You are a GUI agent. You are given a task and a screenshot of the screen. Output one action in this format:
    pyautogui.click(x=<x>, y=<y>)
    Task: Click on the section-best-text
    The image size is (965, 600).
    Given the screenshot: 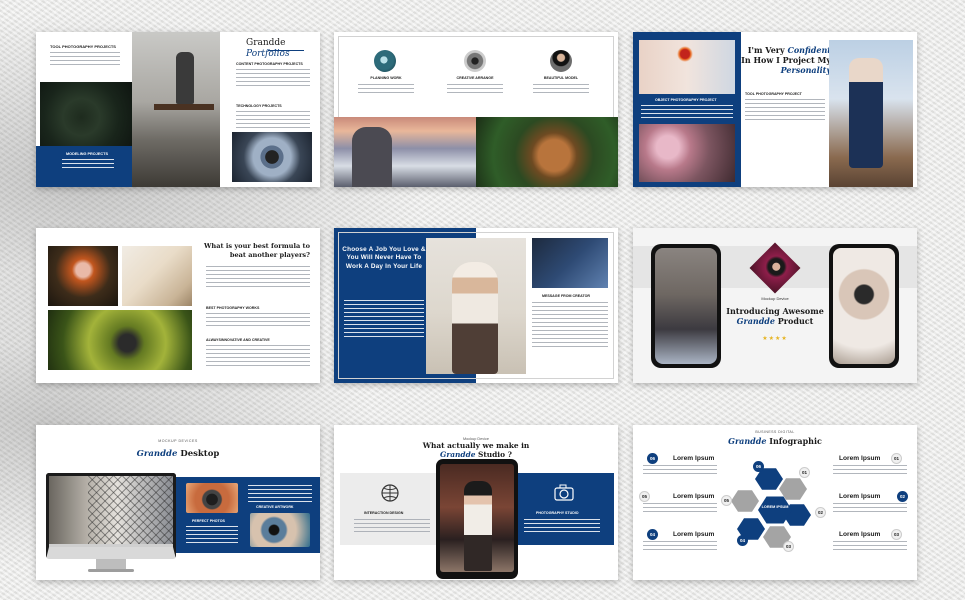 What is the action you would take?
    pyautogui.click(x=258, y=321)
    